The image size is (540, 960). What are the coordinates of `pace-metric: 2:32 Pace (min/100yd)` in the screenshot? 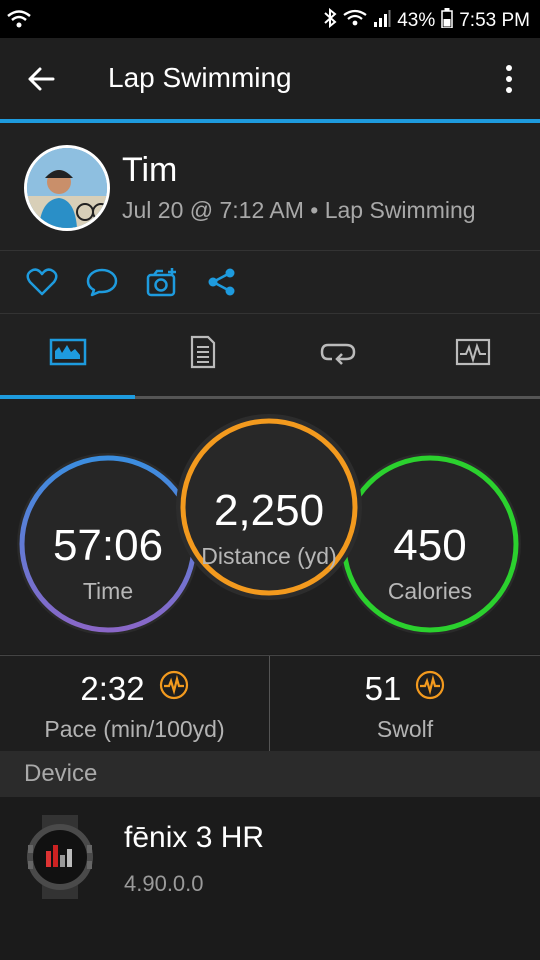 It's located at (134, 703).